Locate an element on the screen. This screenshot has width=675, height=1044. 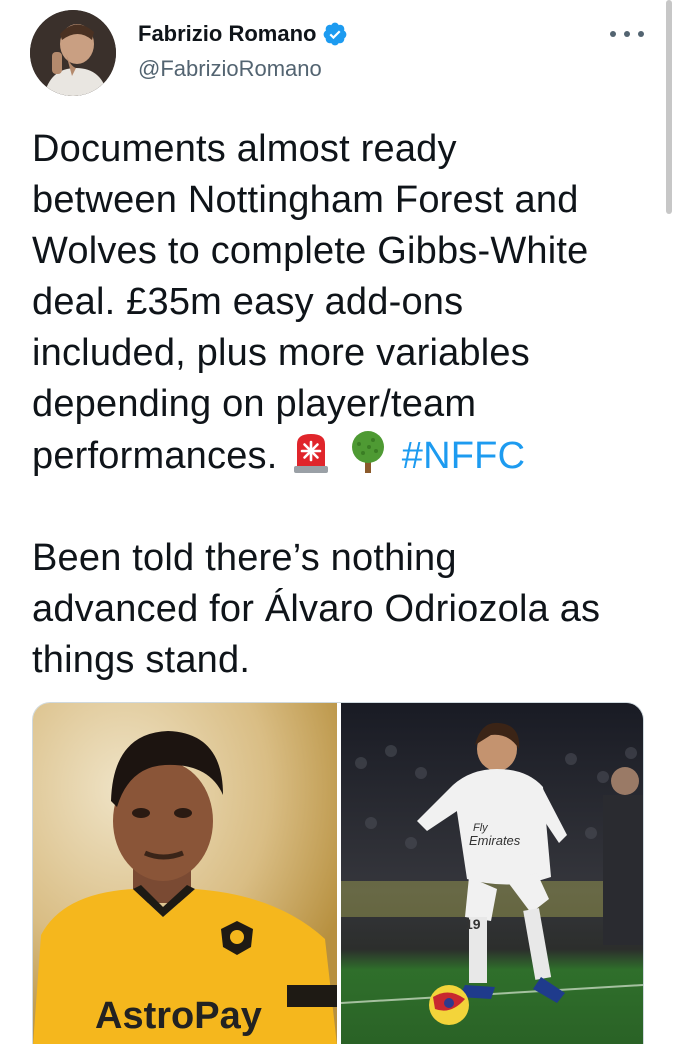
player-photo-right: Fly Emirates 19 is located at coordinates (492, 873).